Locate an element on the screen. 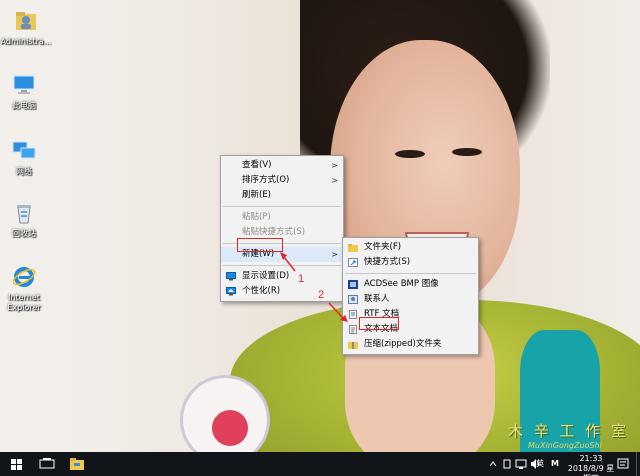 This screenshot has width=640, height=476. menu-item-sort-by: 排序方式(O) > is located at coordinates (282, 180).